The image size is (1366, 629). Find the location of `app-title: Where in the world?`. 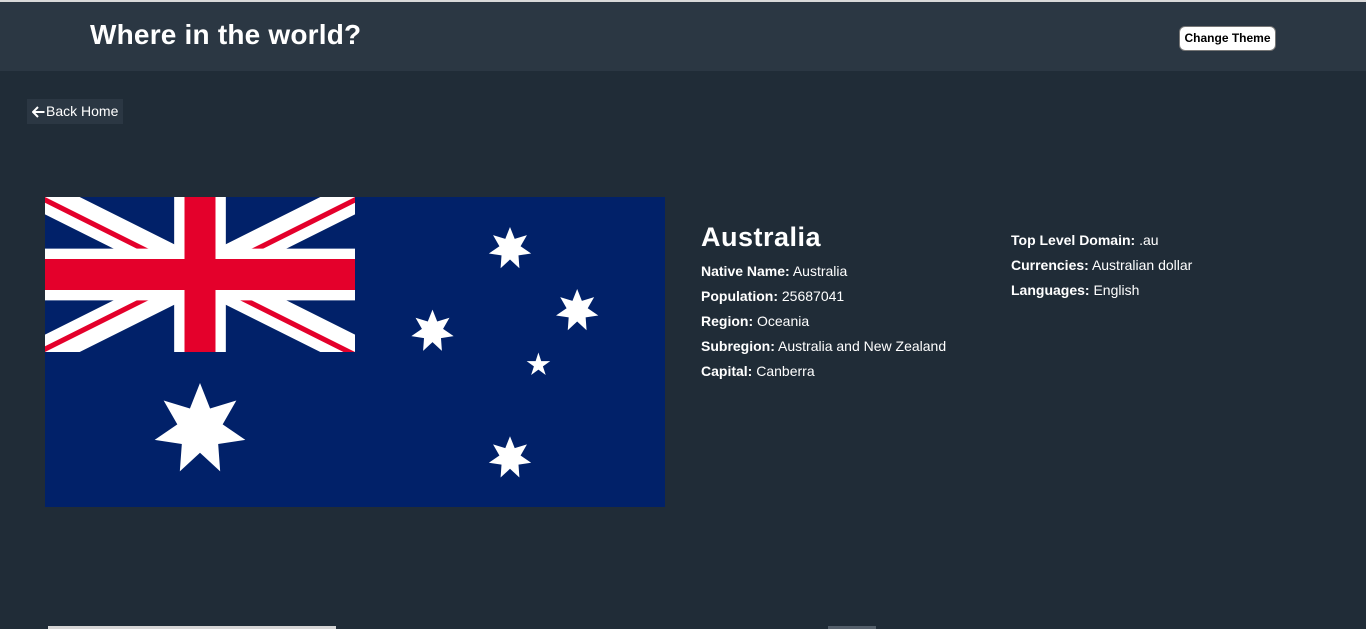

app-title: Where in the world? is located at coordinates (226, 34).